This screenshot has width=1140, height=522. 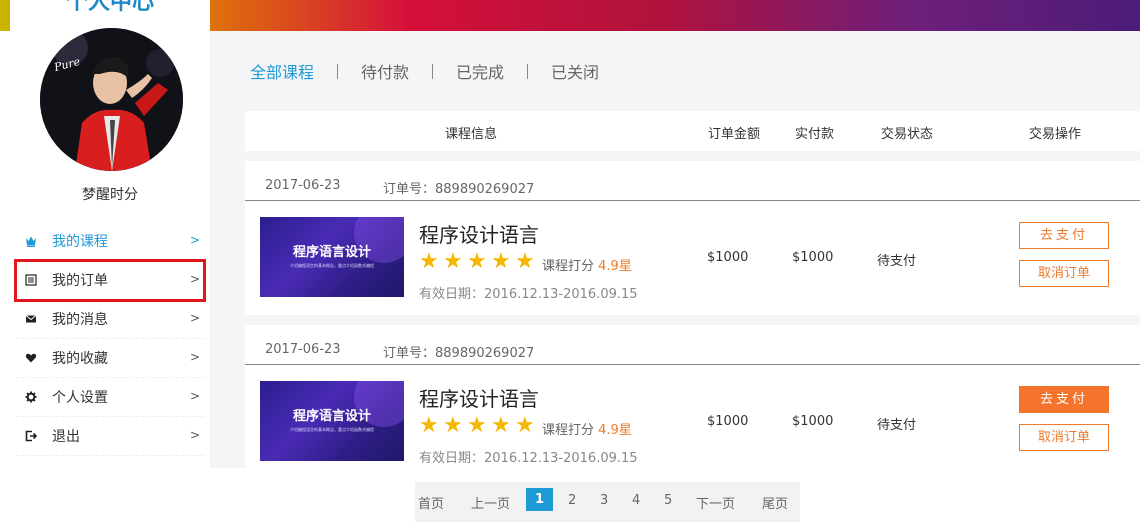 I want to click on first-page-link: 首页, so click(x=431, y=502).